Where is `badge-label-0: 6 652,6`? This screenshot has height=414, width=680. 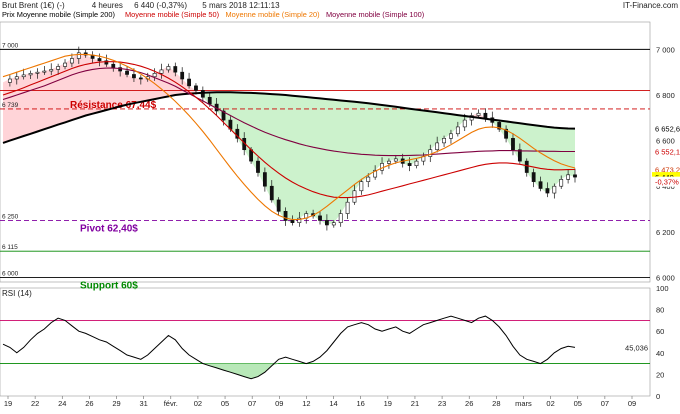
badge-label-0: 6 652,6 is located at coordinates (667, 129).